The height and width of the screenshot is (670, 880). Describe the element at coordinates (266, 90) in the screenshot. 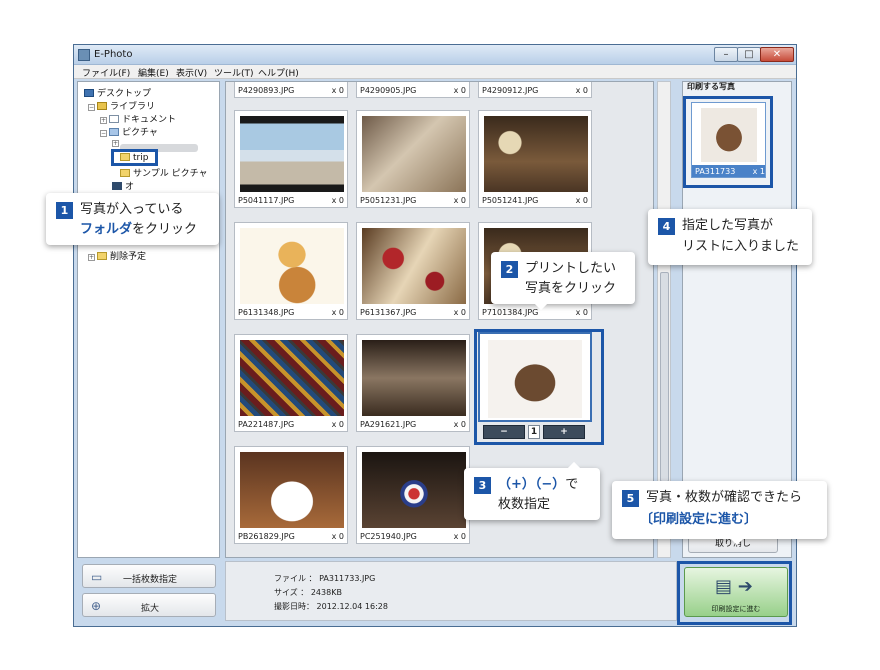

I see `file-name: P4290893.JPG` at that location.